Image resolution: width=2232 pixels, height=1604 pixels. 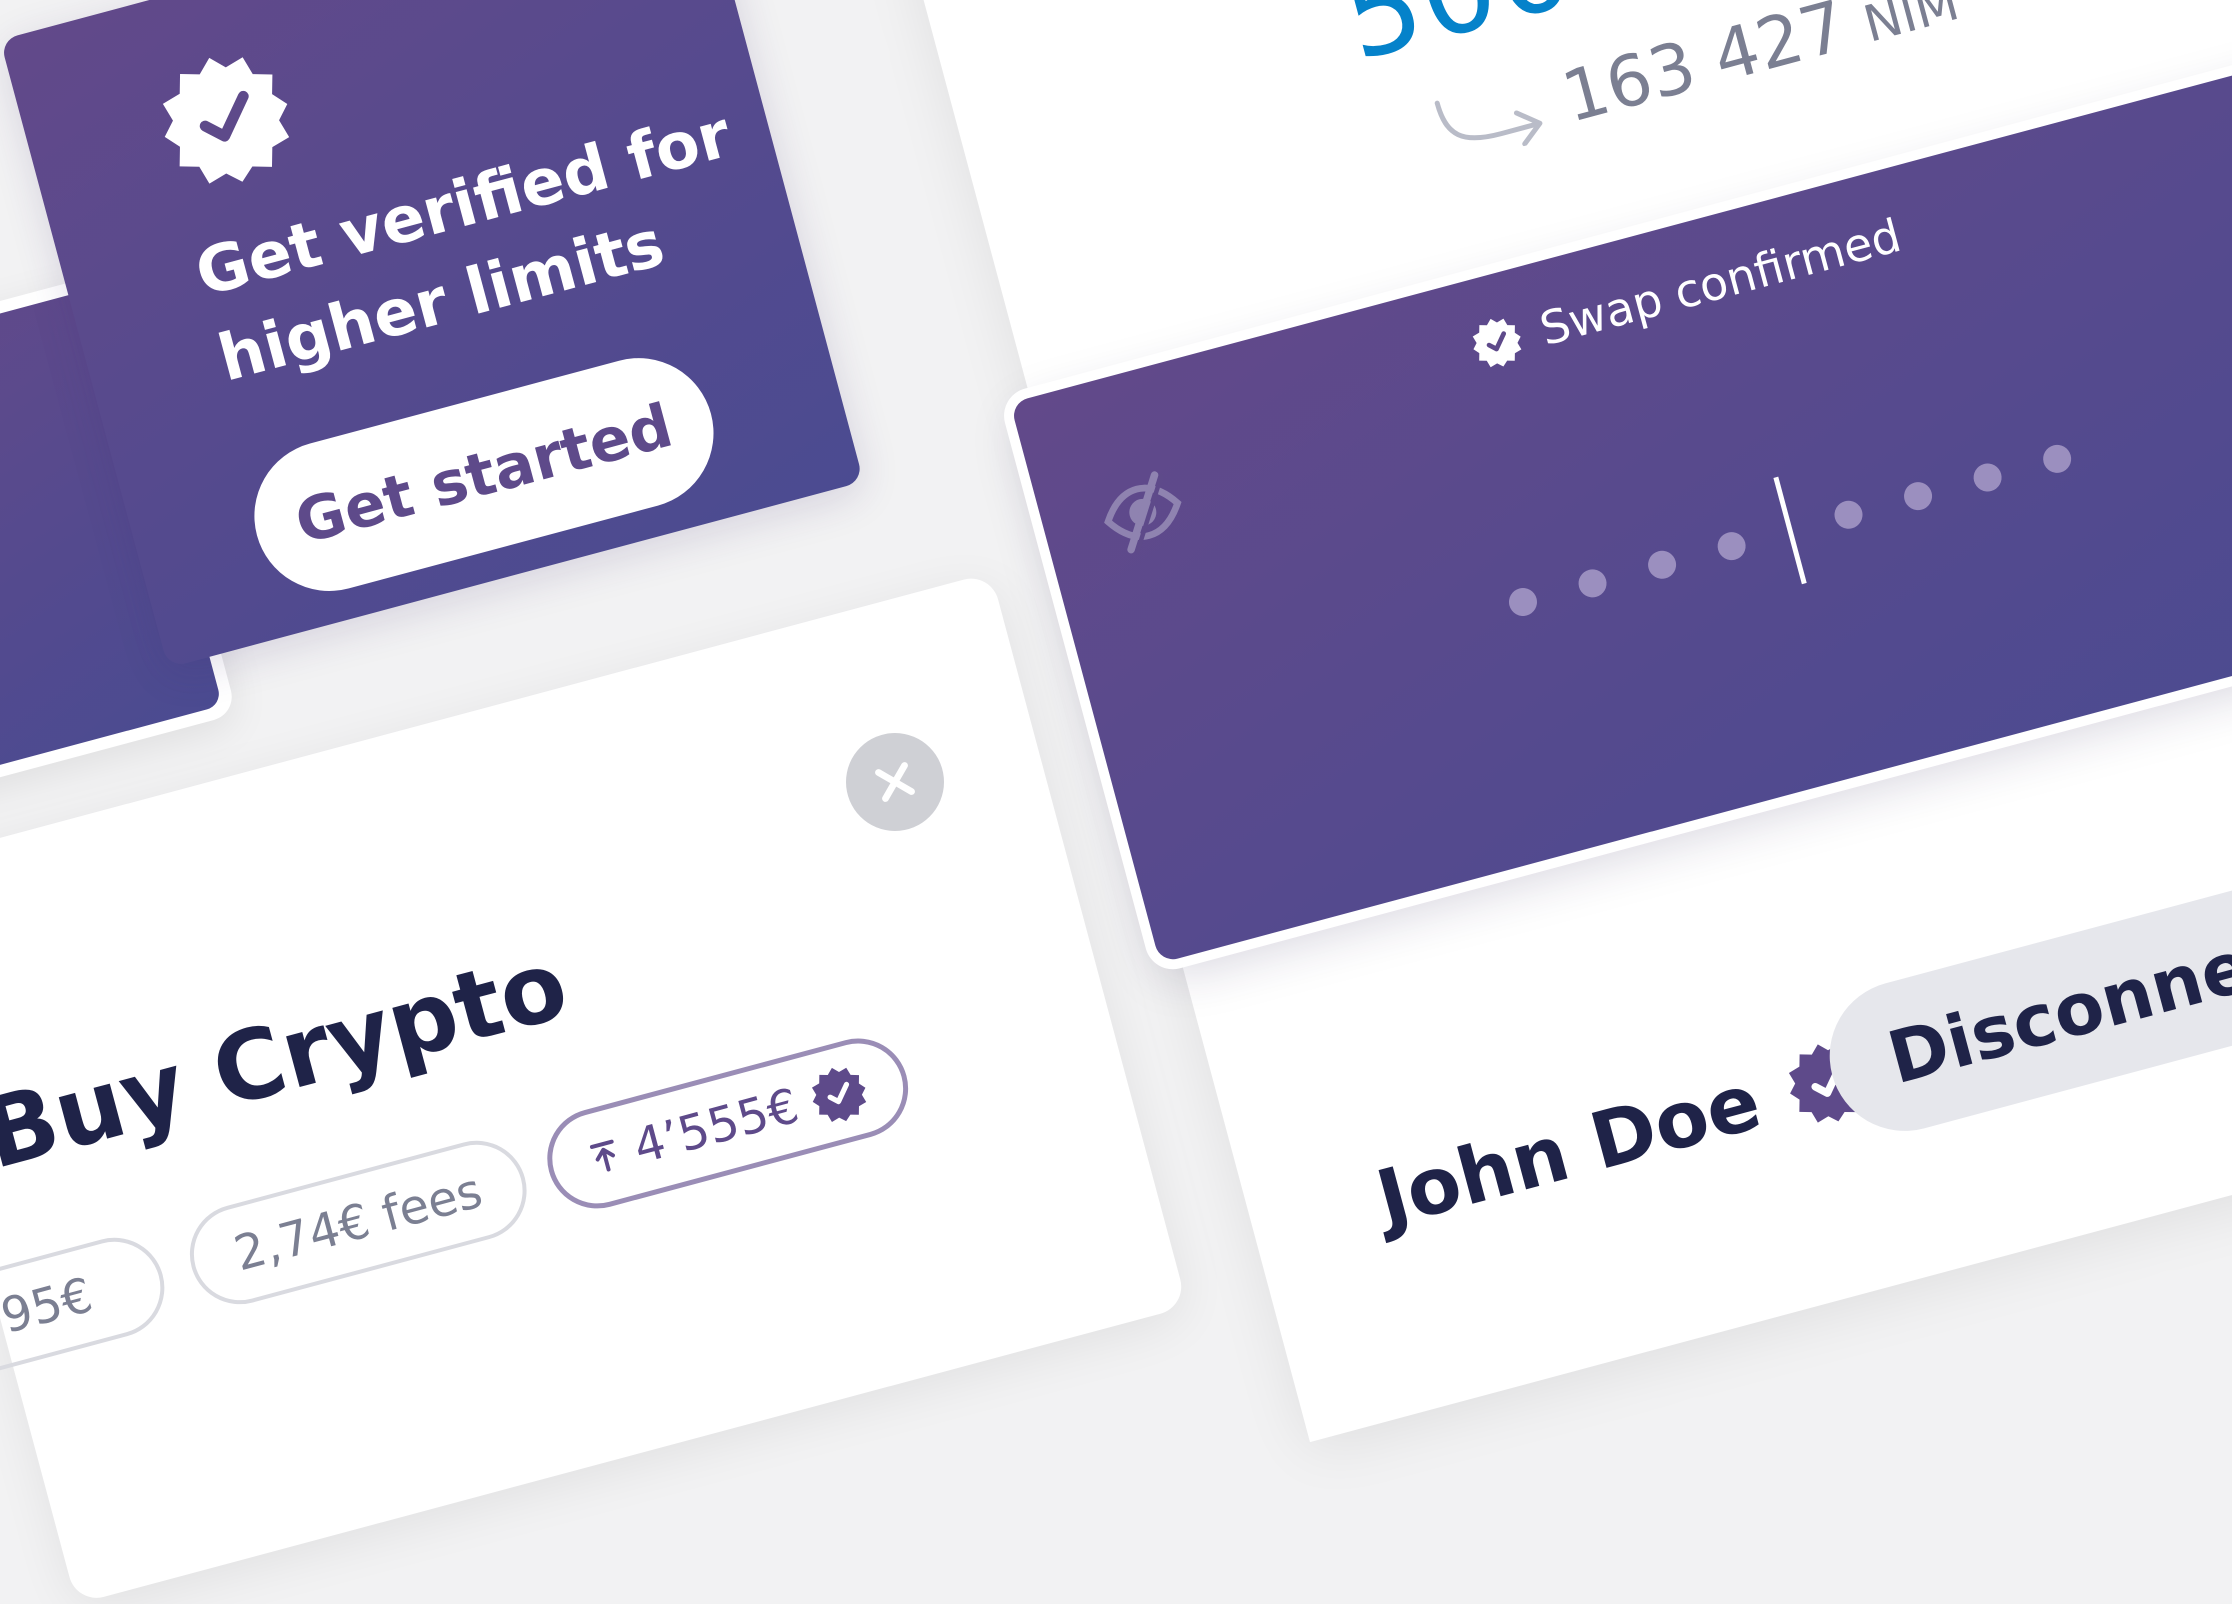 I want to click on fees-chip-label: 2,74€ fees, so click(x=358, y=1222).